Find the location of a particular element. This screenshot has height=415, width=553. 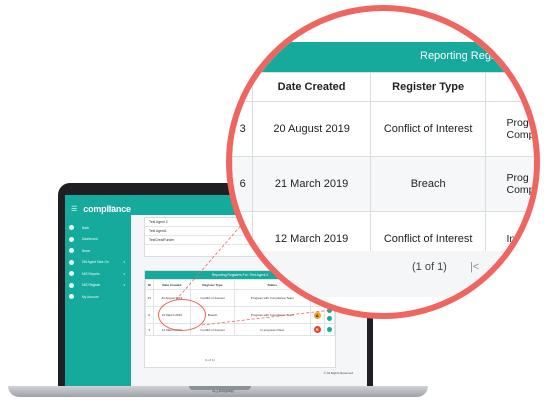

zoom-title: Reporting Register is located at coordinates (466, 56).